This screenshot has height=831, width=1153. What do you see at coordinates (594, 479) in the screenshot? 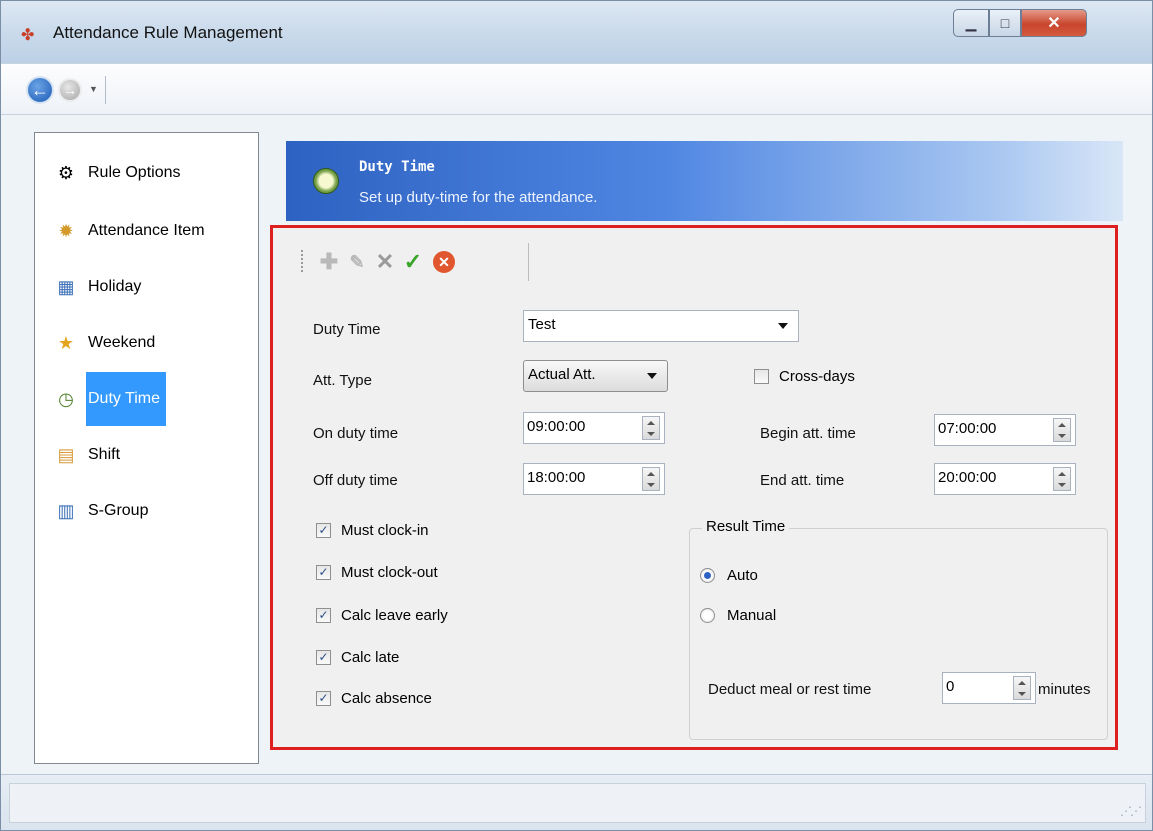
I see `off-duty-time-input: 18:00:00` at bounding box center [594, 479].